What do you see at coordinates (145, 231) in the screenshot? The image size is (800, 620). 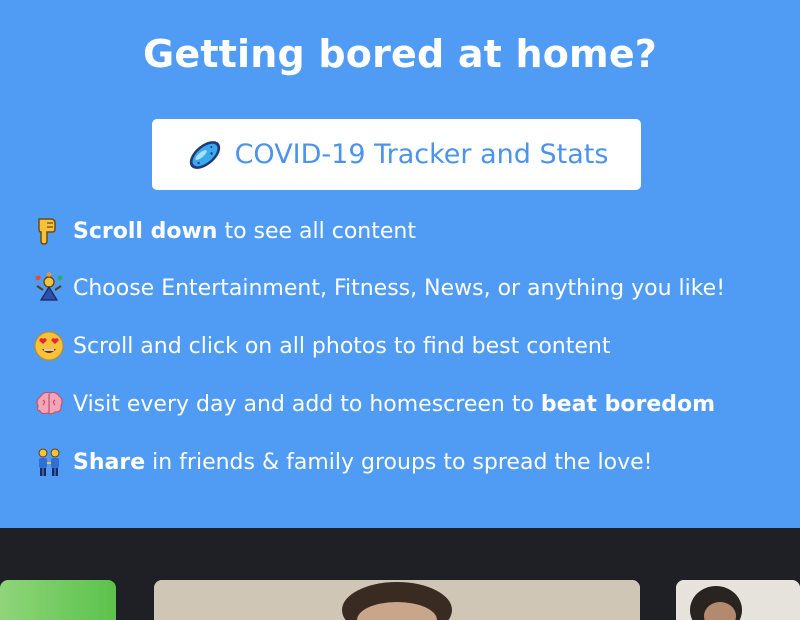 I see `tip-1-bold: Scroll down` at bounding box center [145, 231].